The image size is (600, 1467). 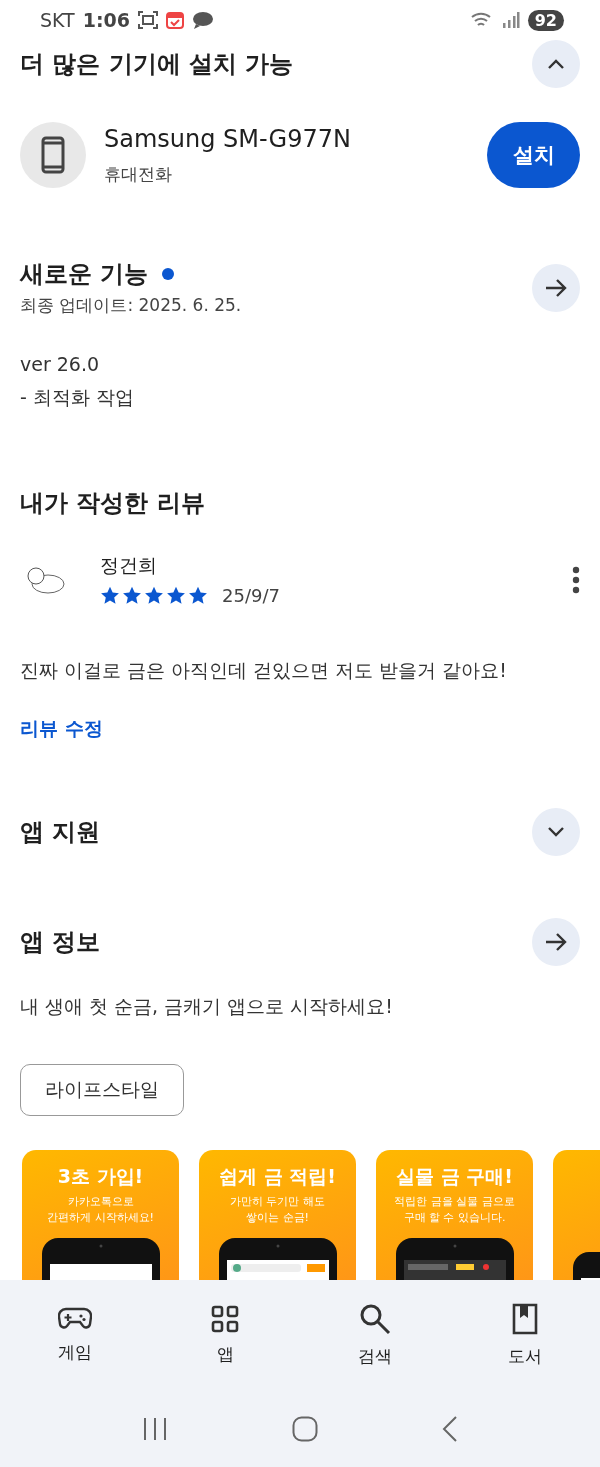 I want to click on nav-tab: 게임, so click(x=75, y=1335).